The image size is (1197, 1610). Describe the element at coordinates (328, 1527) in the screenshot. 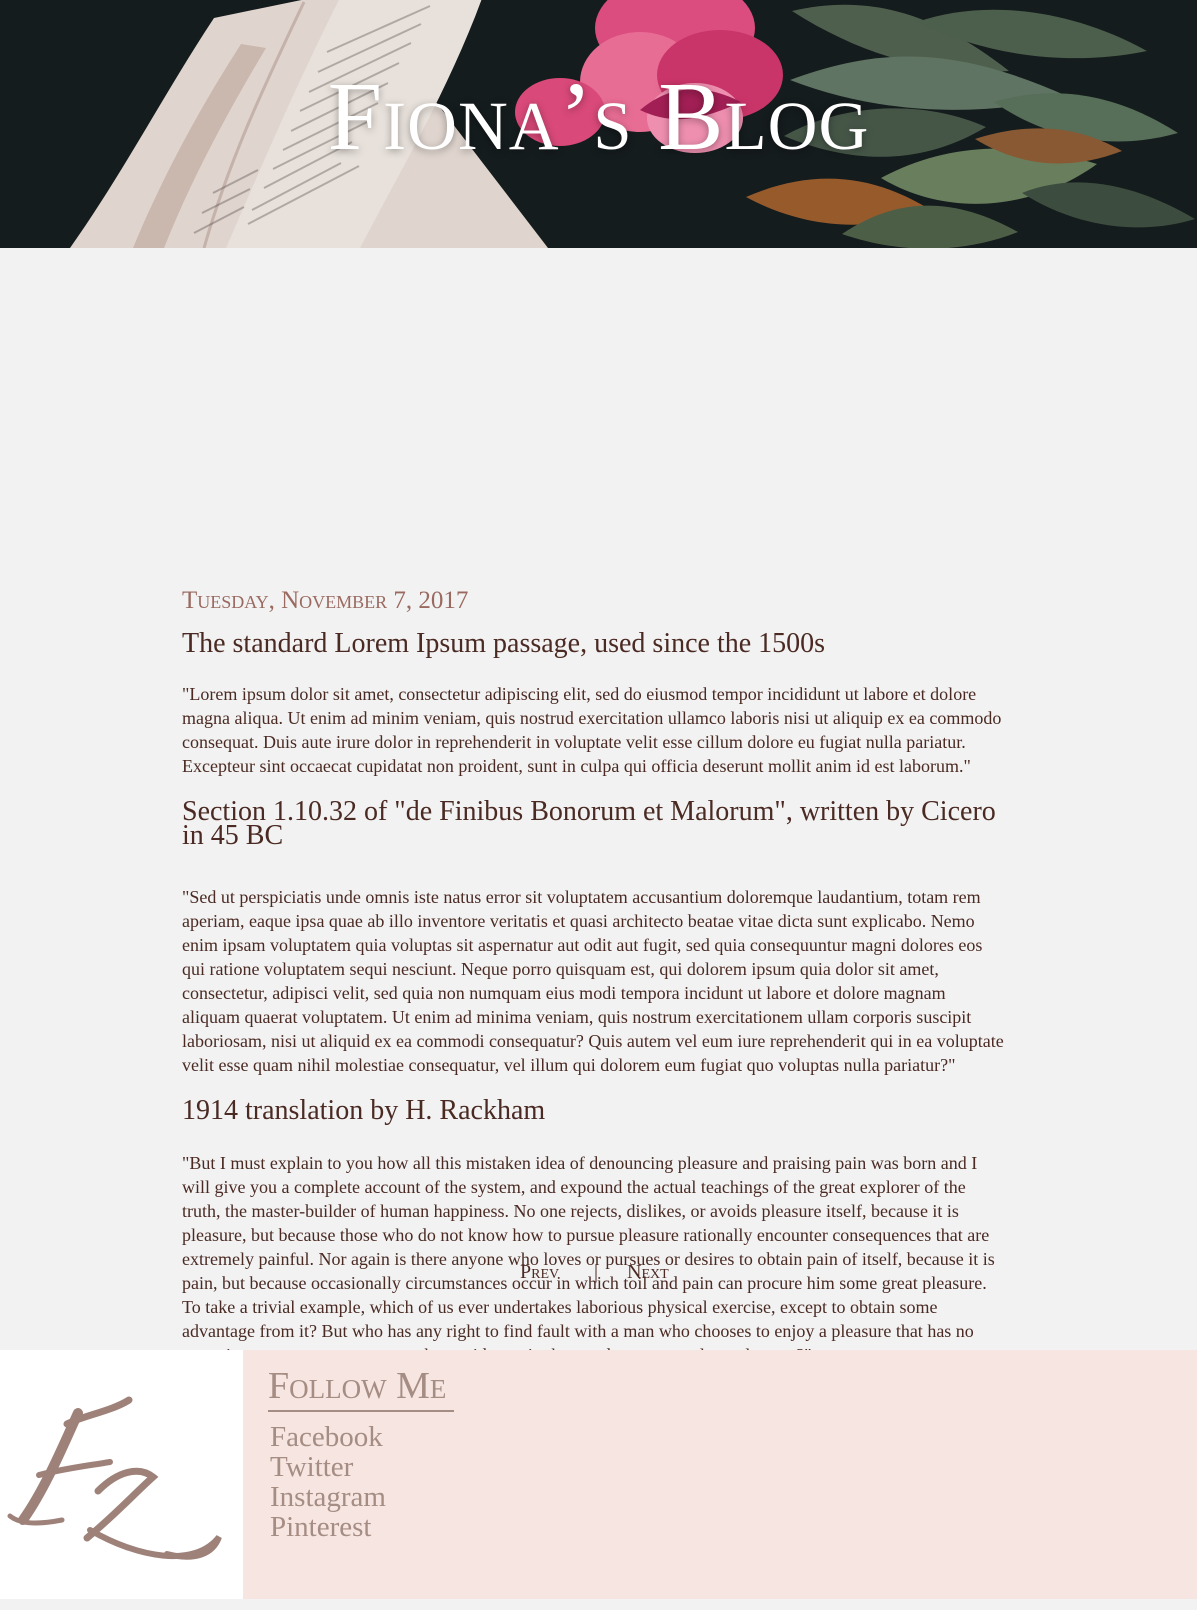

I see `pinterest-link: Pinterest` at that location.